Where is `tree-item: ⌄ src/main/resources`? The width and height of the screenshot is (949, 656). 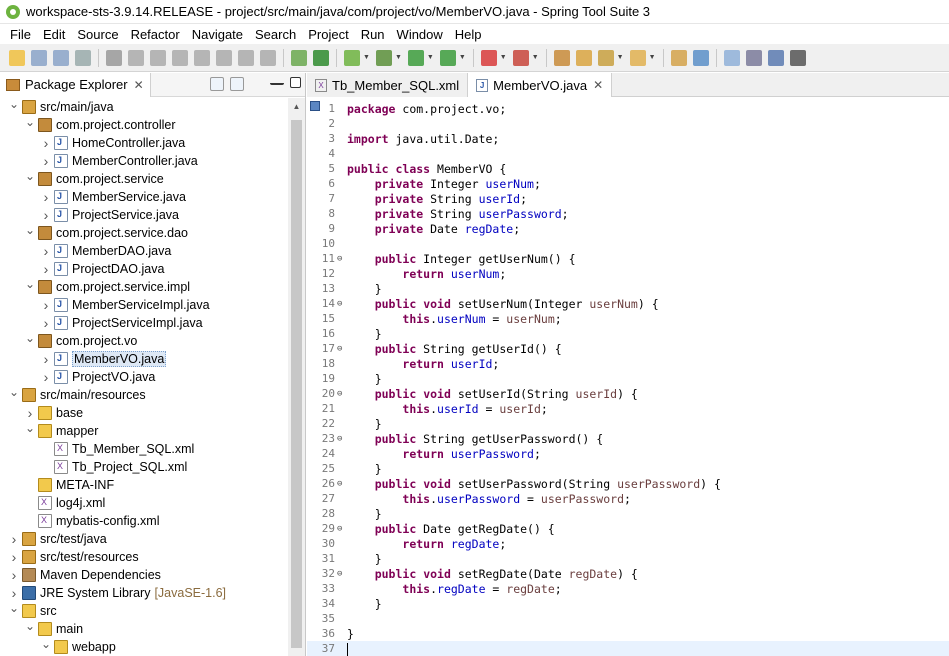
tree-item: ⌄ src/main/resources is located at coordinates (144, 394).